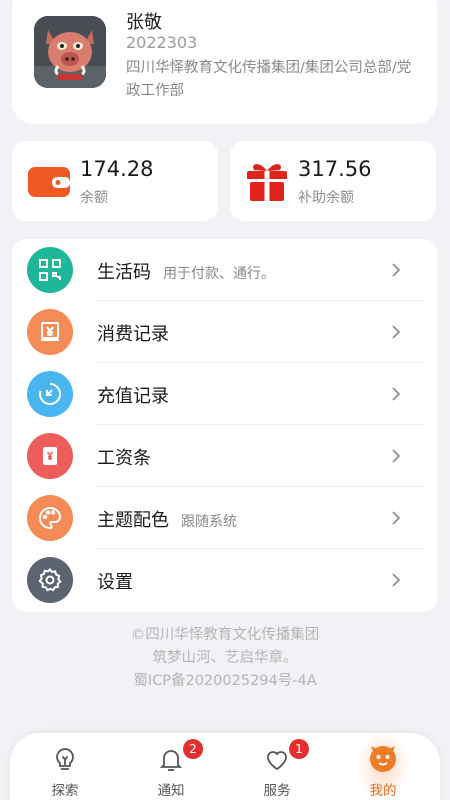 This screenshot has width=450, height=800. I want to click on subsidy-balance-label: 补助余额, so click(326, 198).